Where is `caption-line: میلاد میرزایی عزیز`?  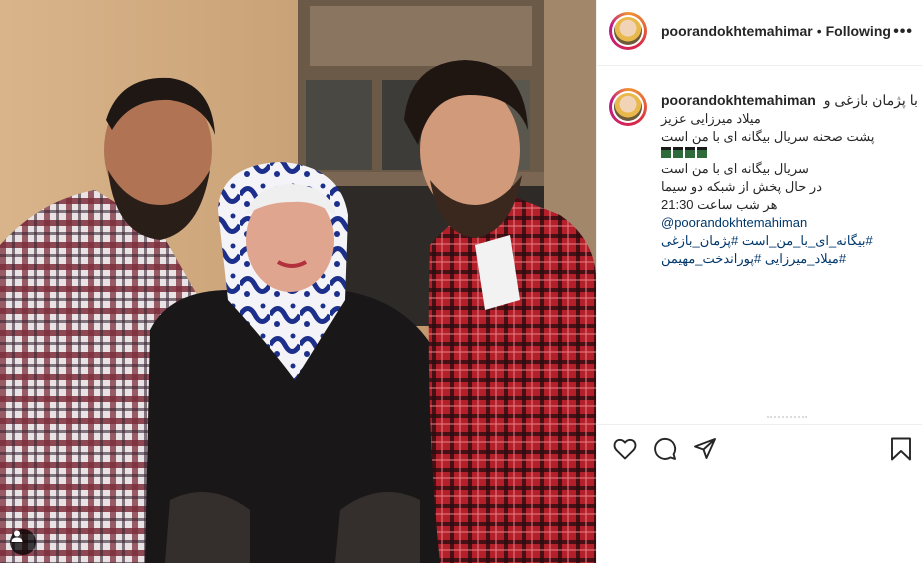 caption-line: میلاد میرزایی عزیز is located at coordinates (711, 118).